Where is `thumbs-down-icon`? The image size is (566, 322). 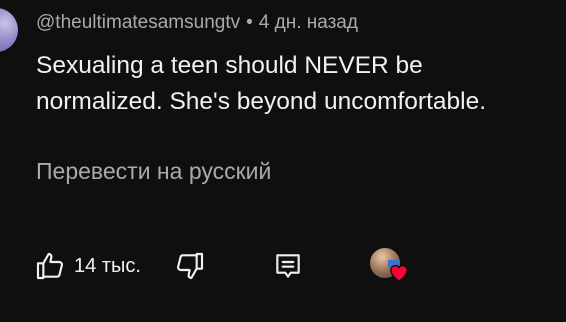
thumbs-down-icon is located at coordinates (190, 269).